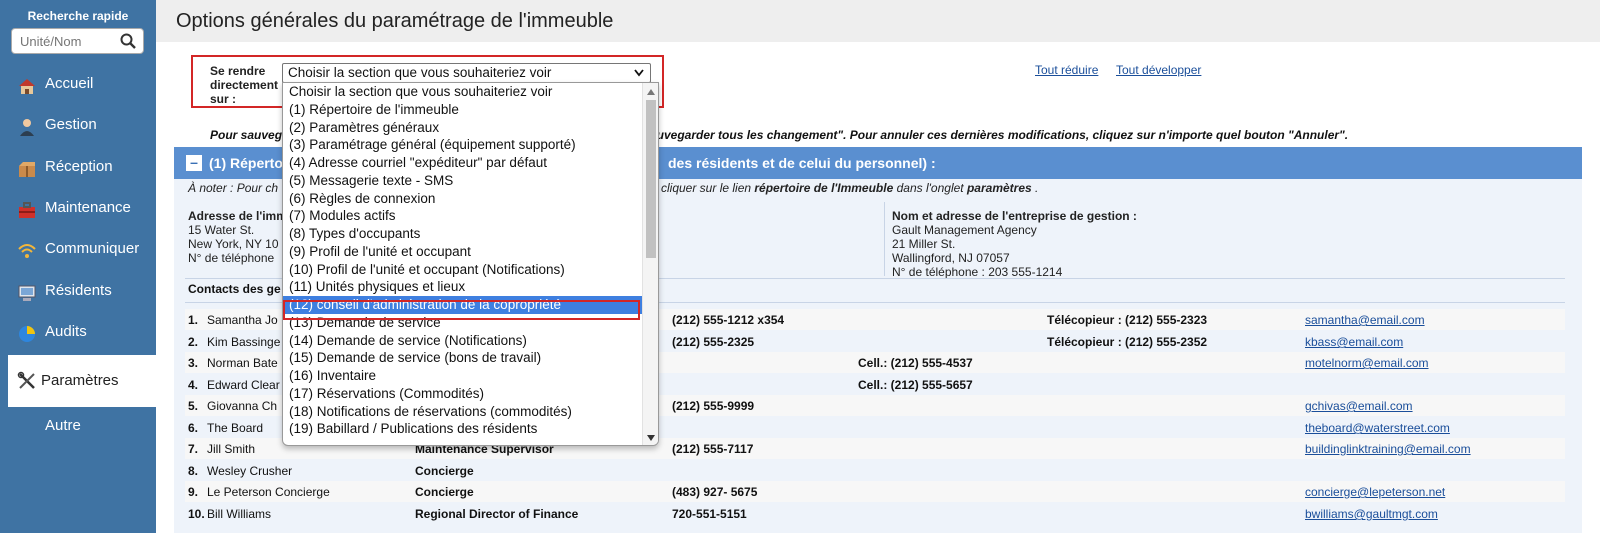 Image resolution: width=1600 pixels, height=533 pixels. Describe the element at coordinates (1359, 406) in the screenshot. I see `contact-email: gchivas@email.com` at that location.